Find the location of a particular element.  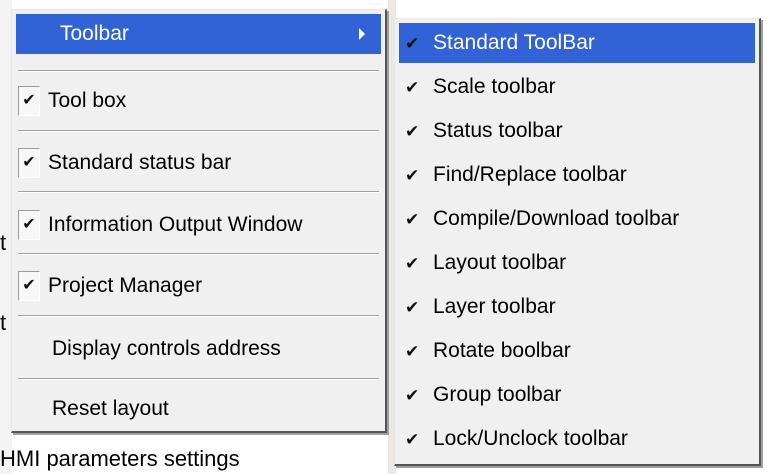

submenu-item-scale-toolbar: ✔ Scale toolbar is located at coordinates (577, 87).